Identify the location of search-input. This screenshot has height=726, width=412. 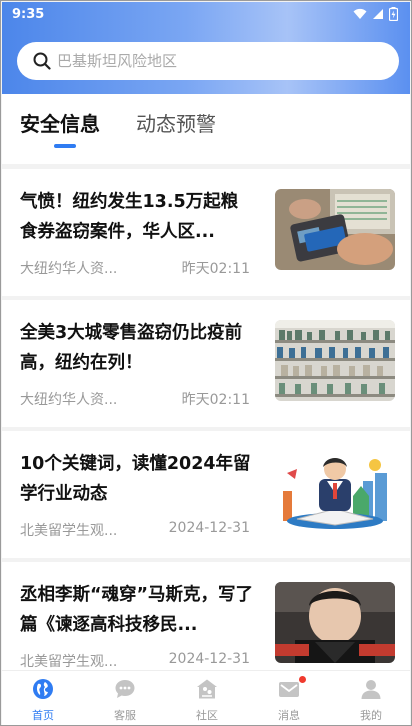
(207, 61).